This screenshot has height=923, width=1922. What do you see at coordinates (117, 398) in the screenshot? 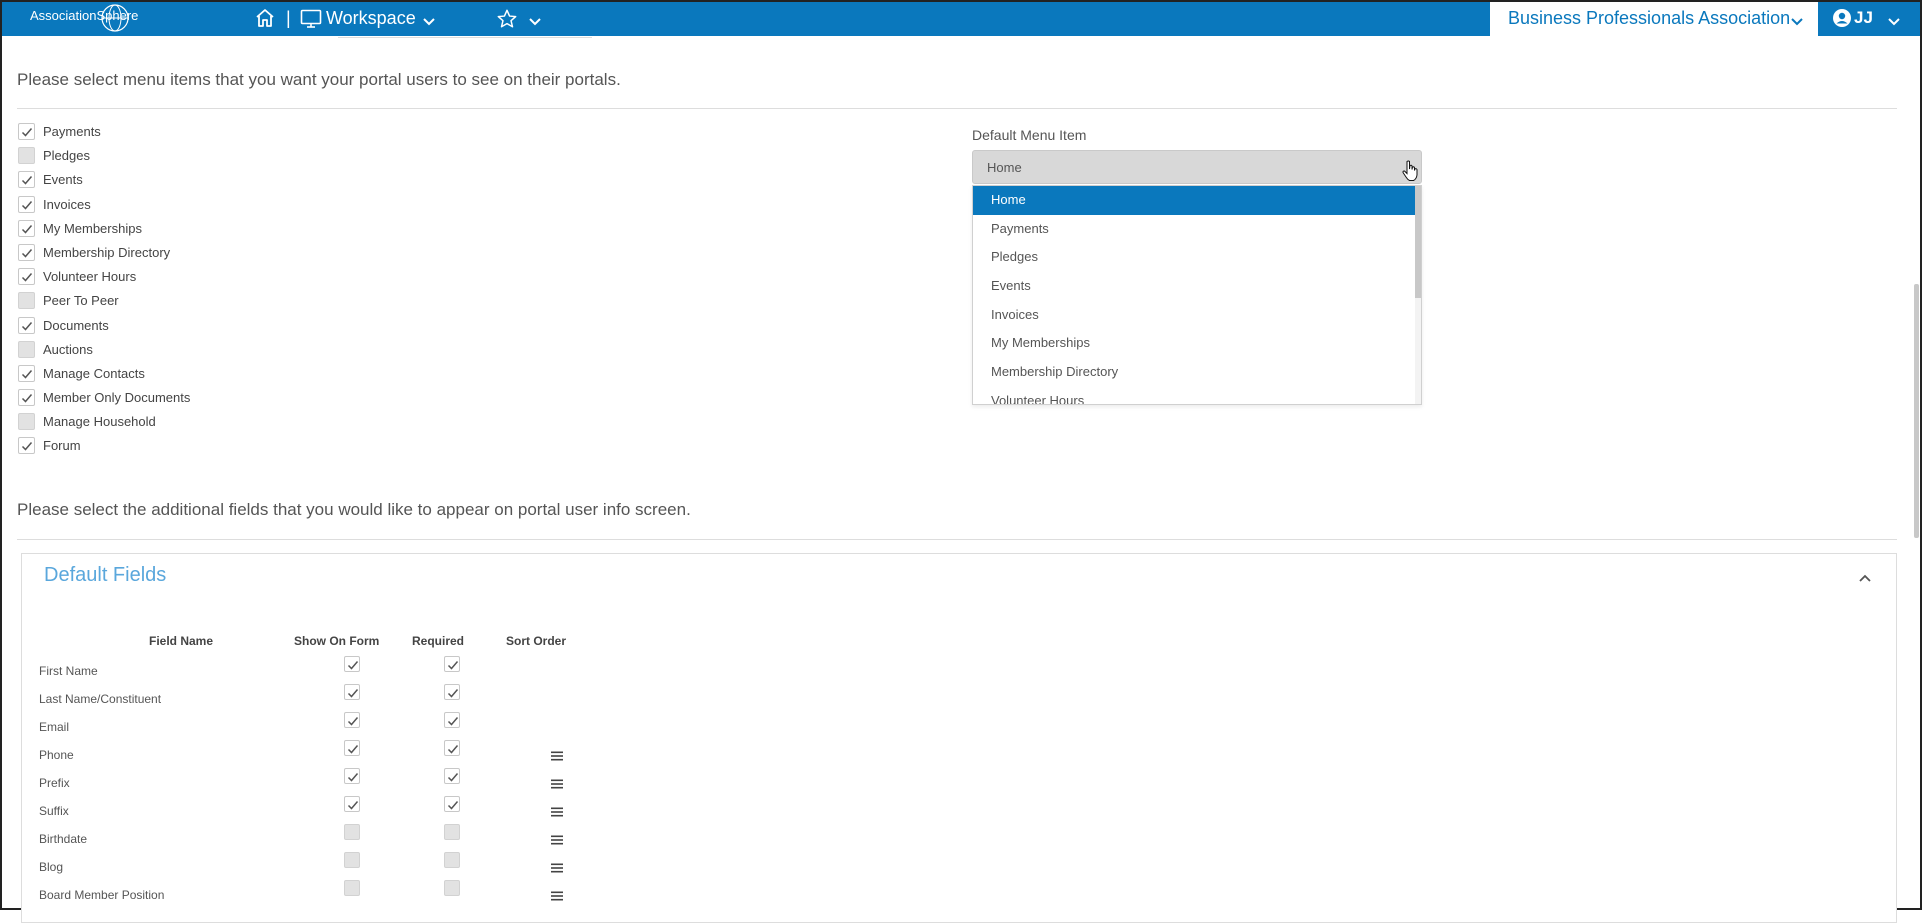
I see `menu-item-label: Member Only Documents` at bounding box center [117, 398].